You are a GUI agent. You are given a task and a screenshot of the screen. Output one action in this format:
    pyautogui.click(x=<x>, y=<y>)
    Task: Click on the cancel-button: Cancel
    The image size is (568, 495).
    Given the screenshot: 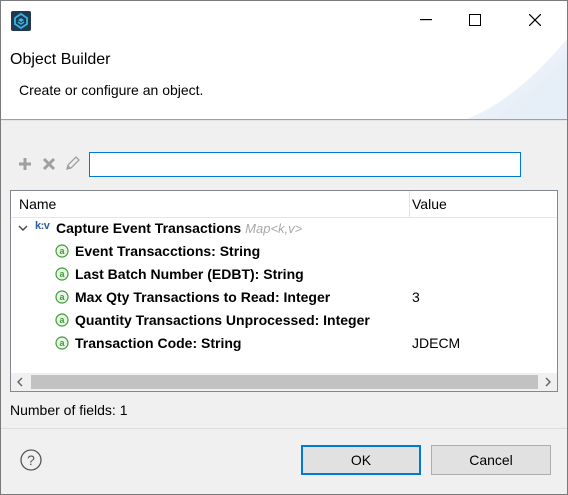 What is the action you would take?
    pyautogui.click(x=491, y=460)
    